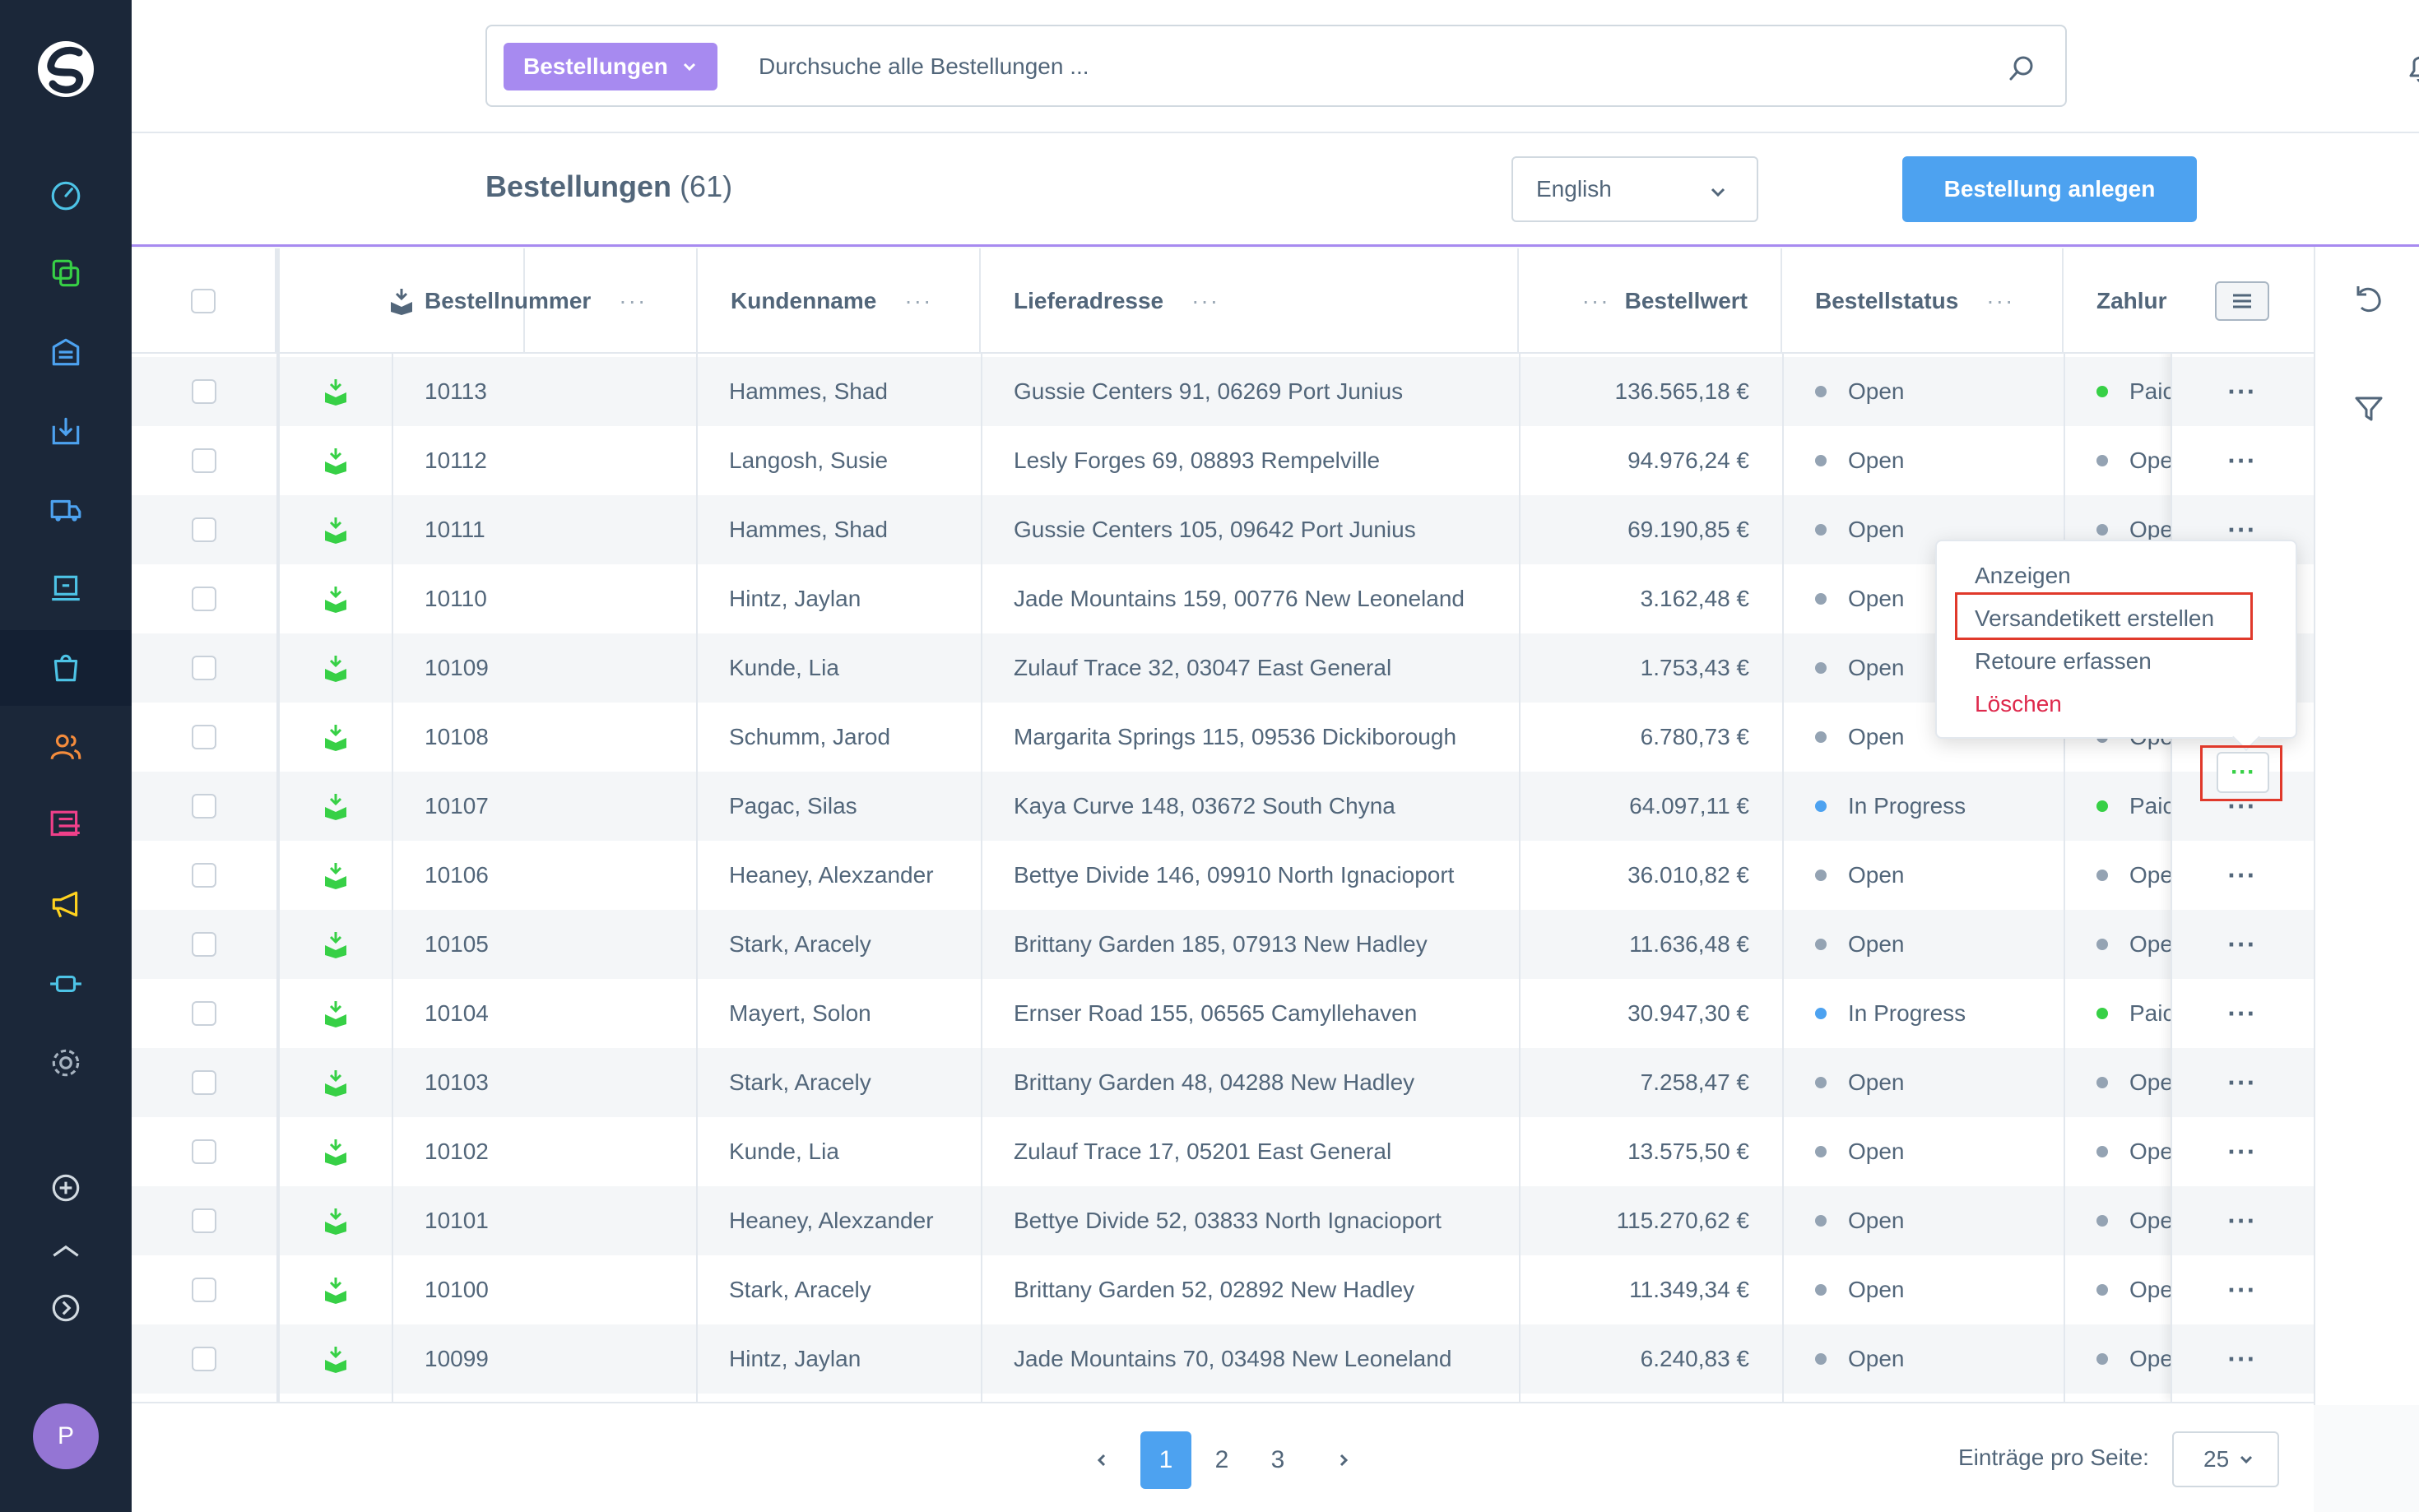 The height and width of the screenshot is (1512, 2419). I want to click on nav-extensions, so click(66, 984).